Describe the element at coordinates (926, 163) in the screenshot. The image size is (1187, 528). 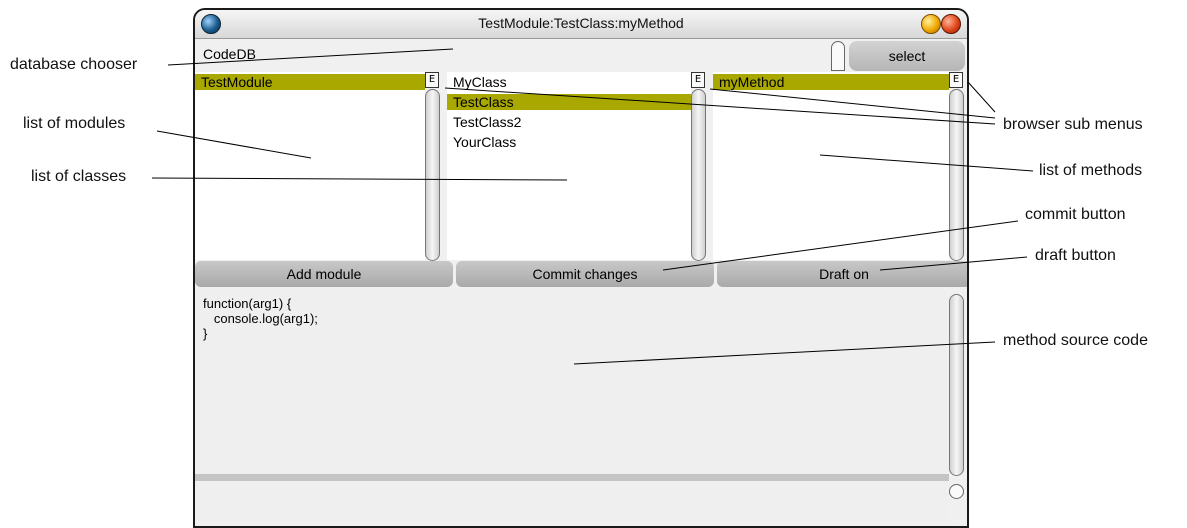
I see `line-list-of-methods` at that location.